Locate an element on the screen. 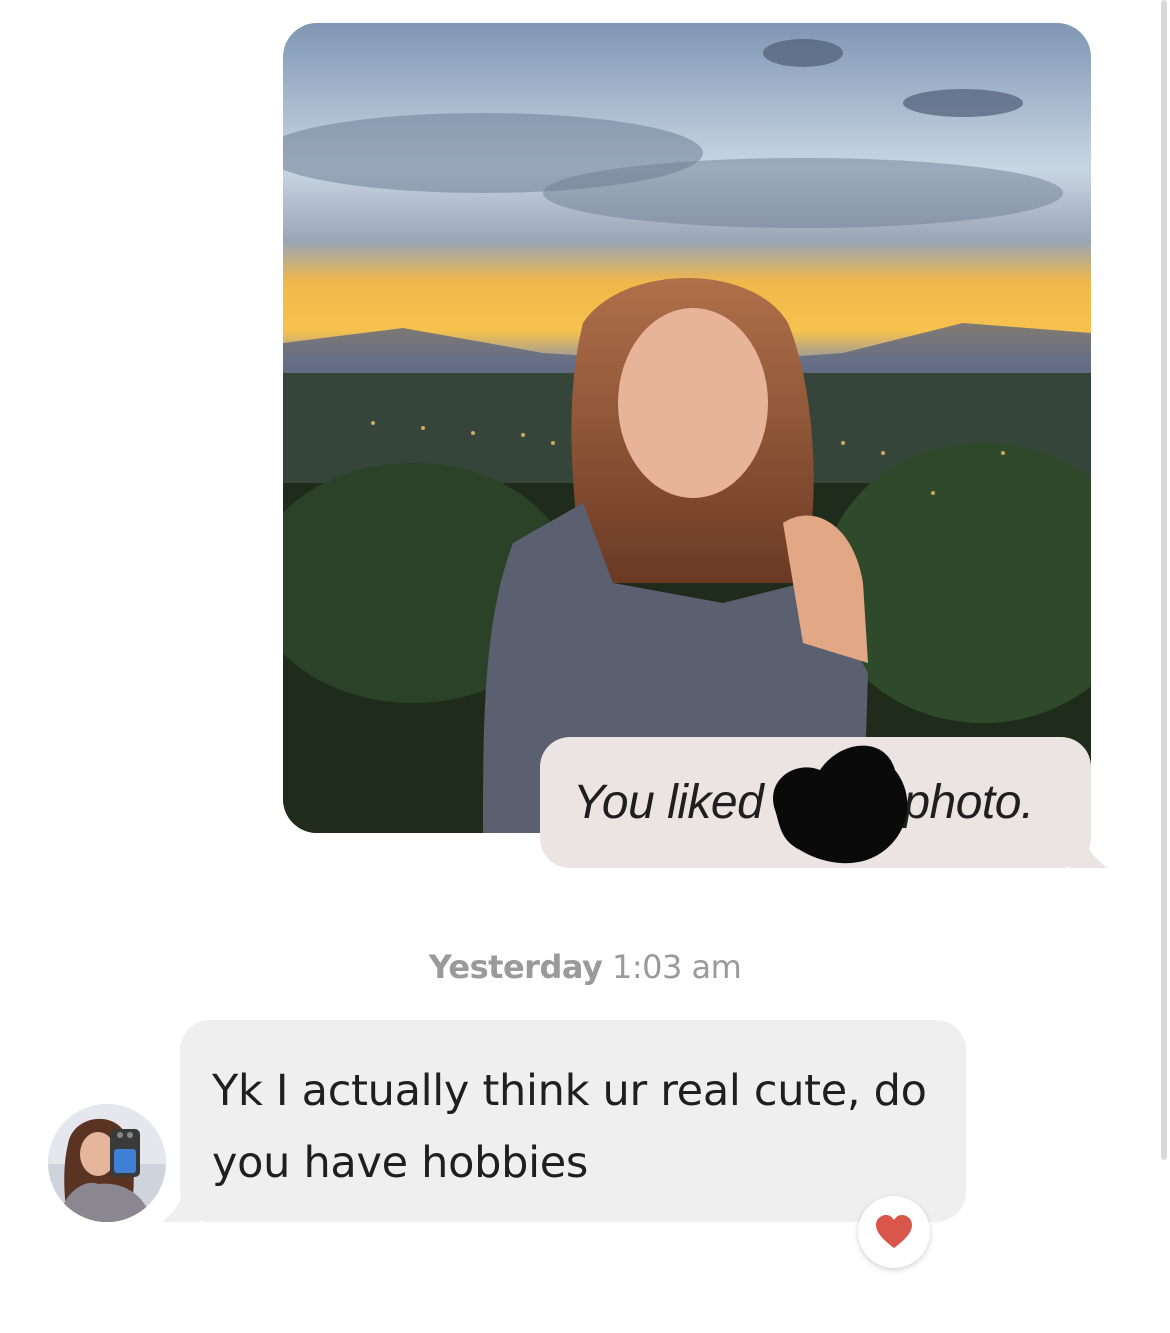  avatar is located at coordinates (107, 1163).